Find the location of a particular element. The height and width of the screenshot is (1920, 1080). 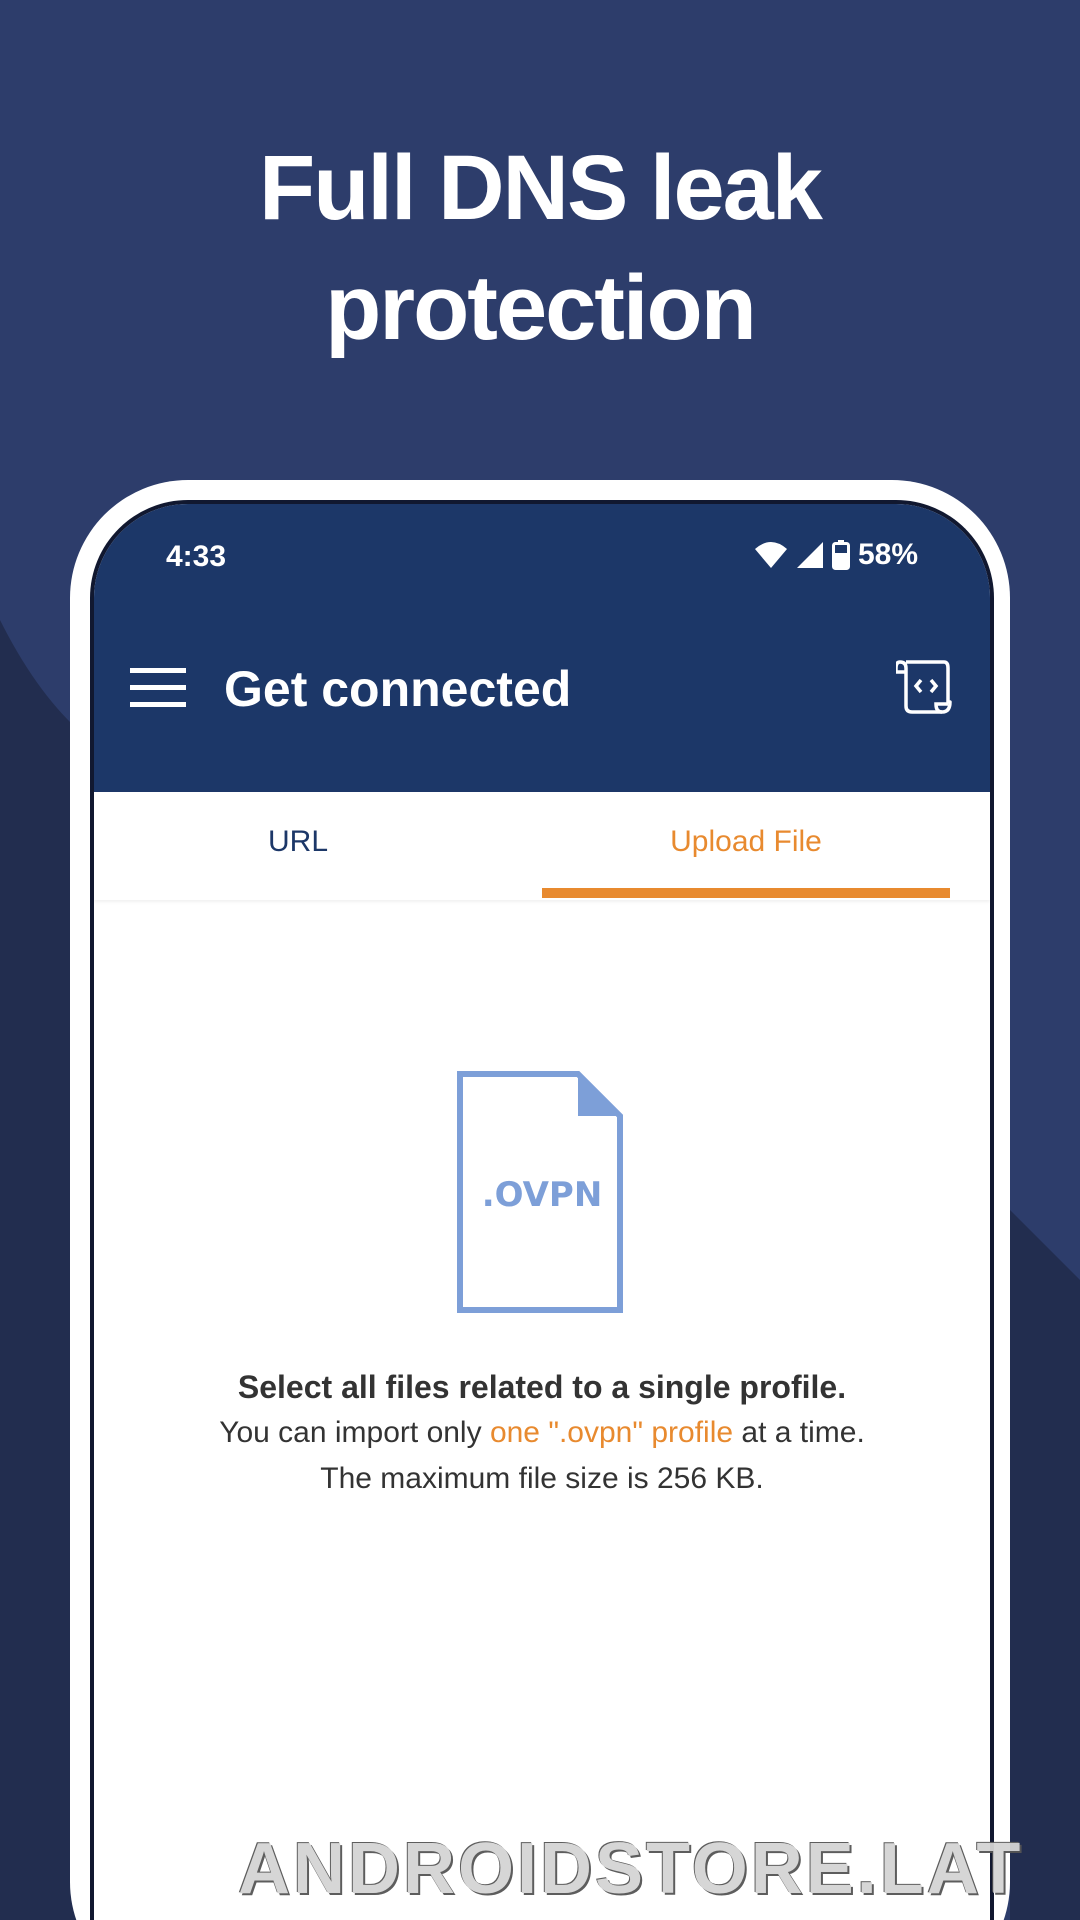

headline-line-2: protection is located at coordinates (541, 308).